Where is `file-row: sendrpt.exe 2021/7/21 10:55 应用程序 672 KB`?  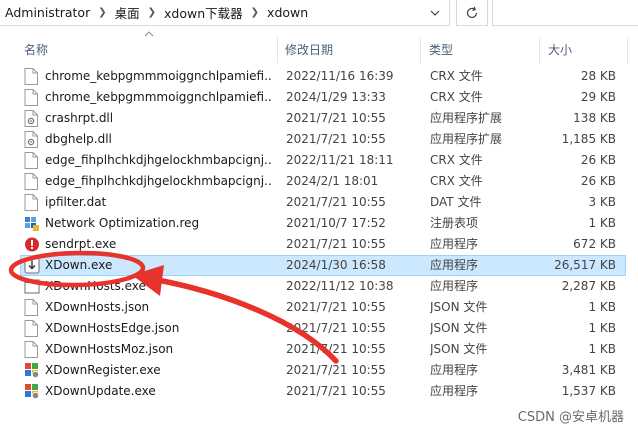
file-row: sendrpt.exe 2021/7/21 10:55 应用程序 672 KB is located at coordinates (323, 244).